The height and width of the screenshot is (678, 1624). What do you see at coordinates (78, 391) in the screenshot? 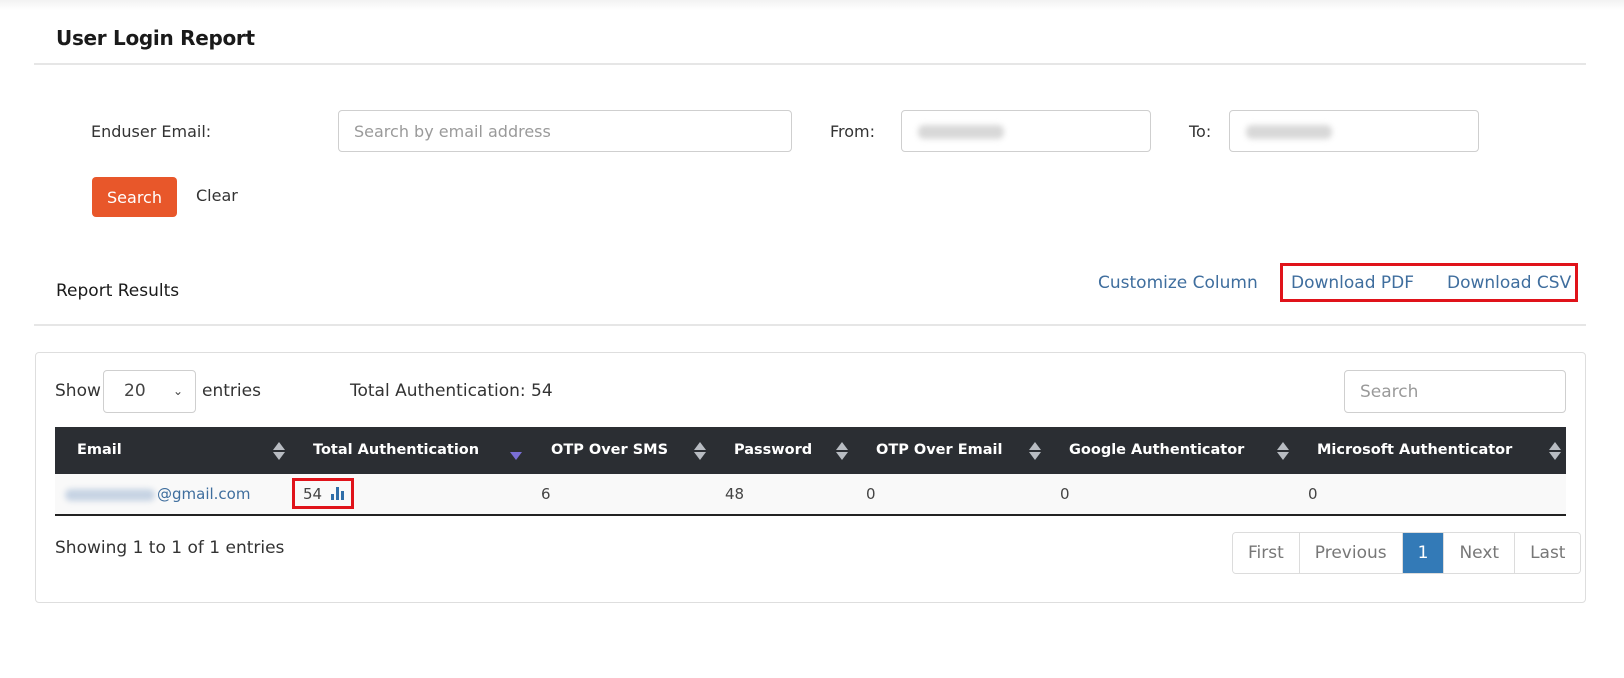
I see `show-label: Show` at bounding box center [78, 391].